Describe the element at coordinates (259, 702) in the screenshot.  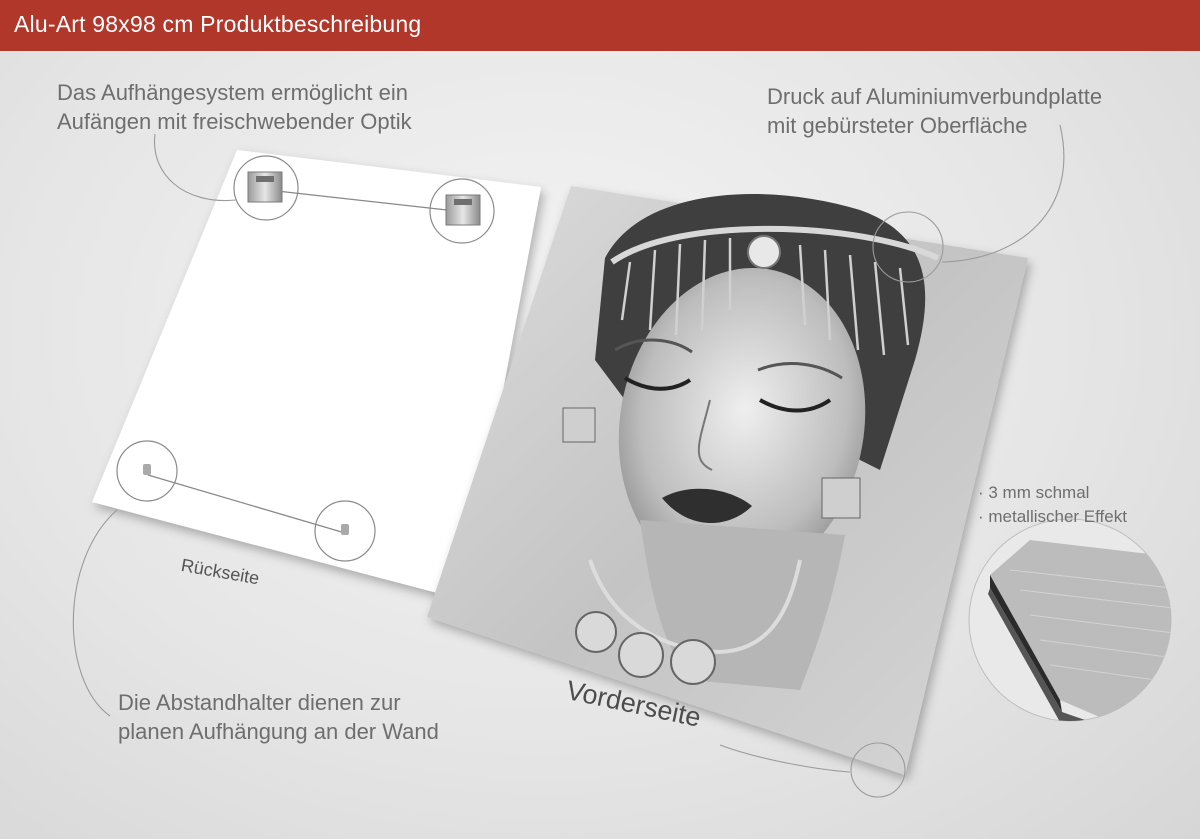
I see `spacers-line-1: Die Abstandhalter dienen zur` at that location.